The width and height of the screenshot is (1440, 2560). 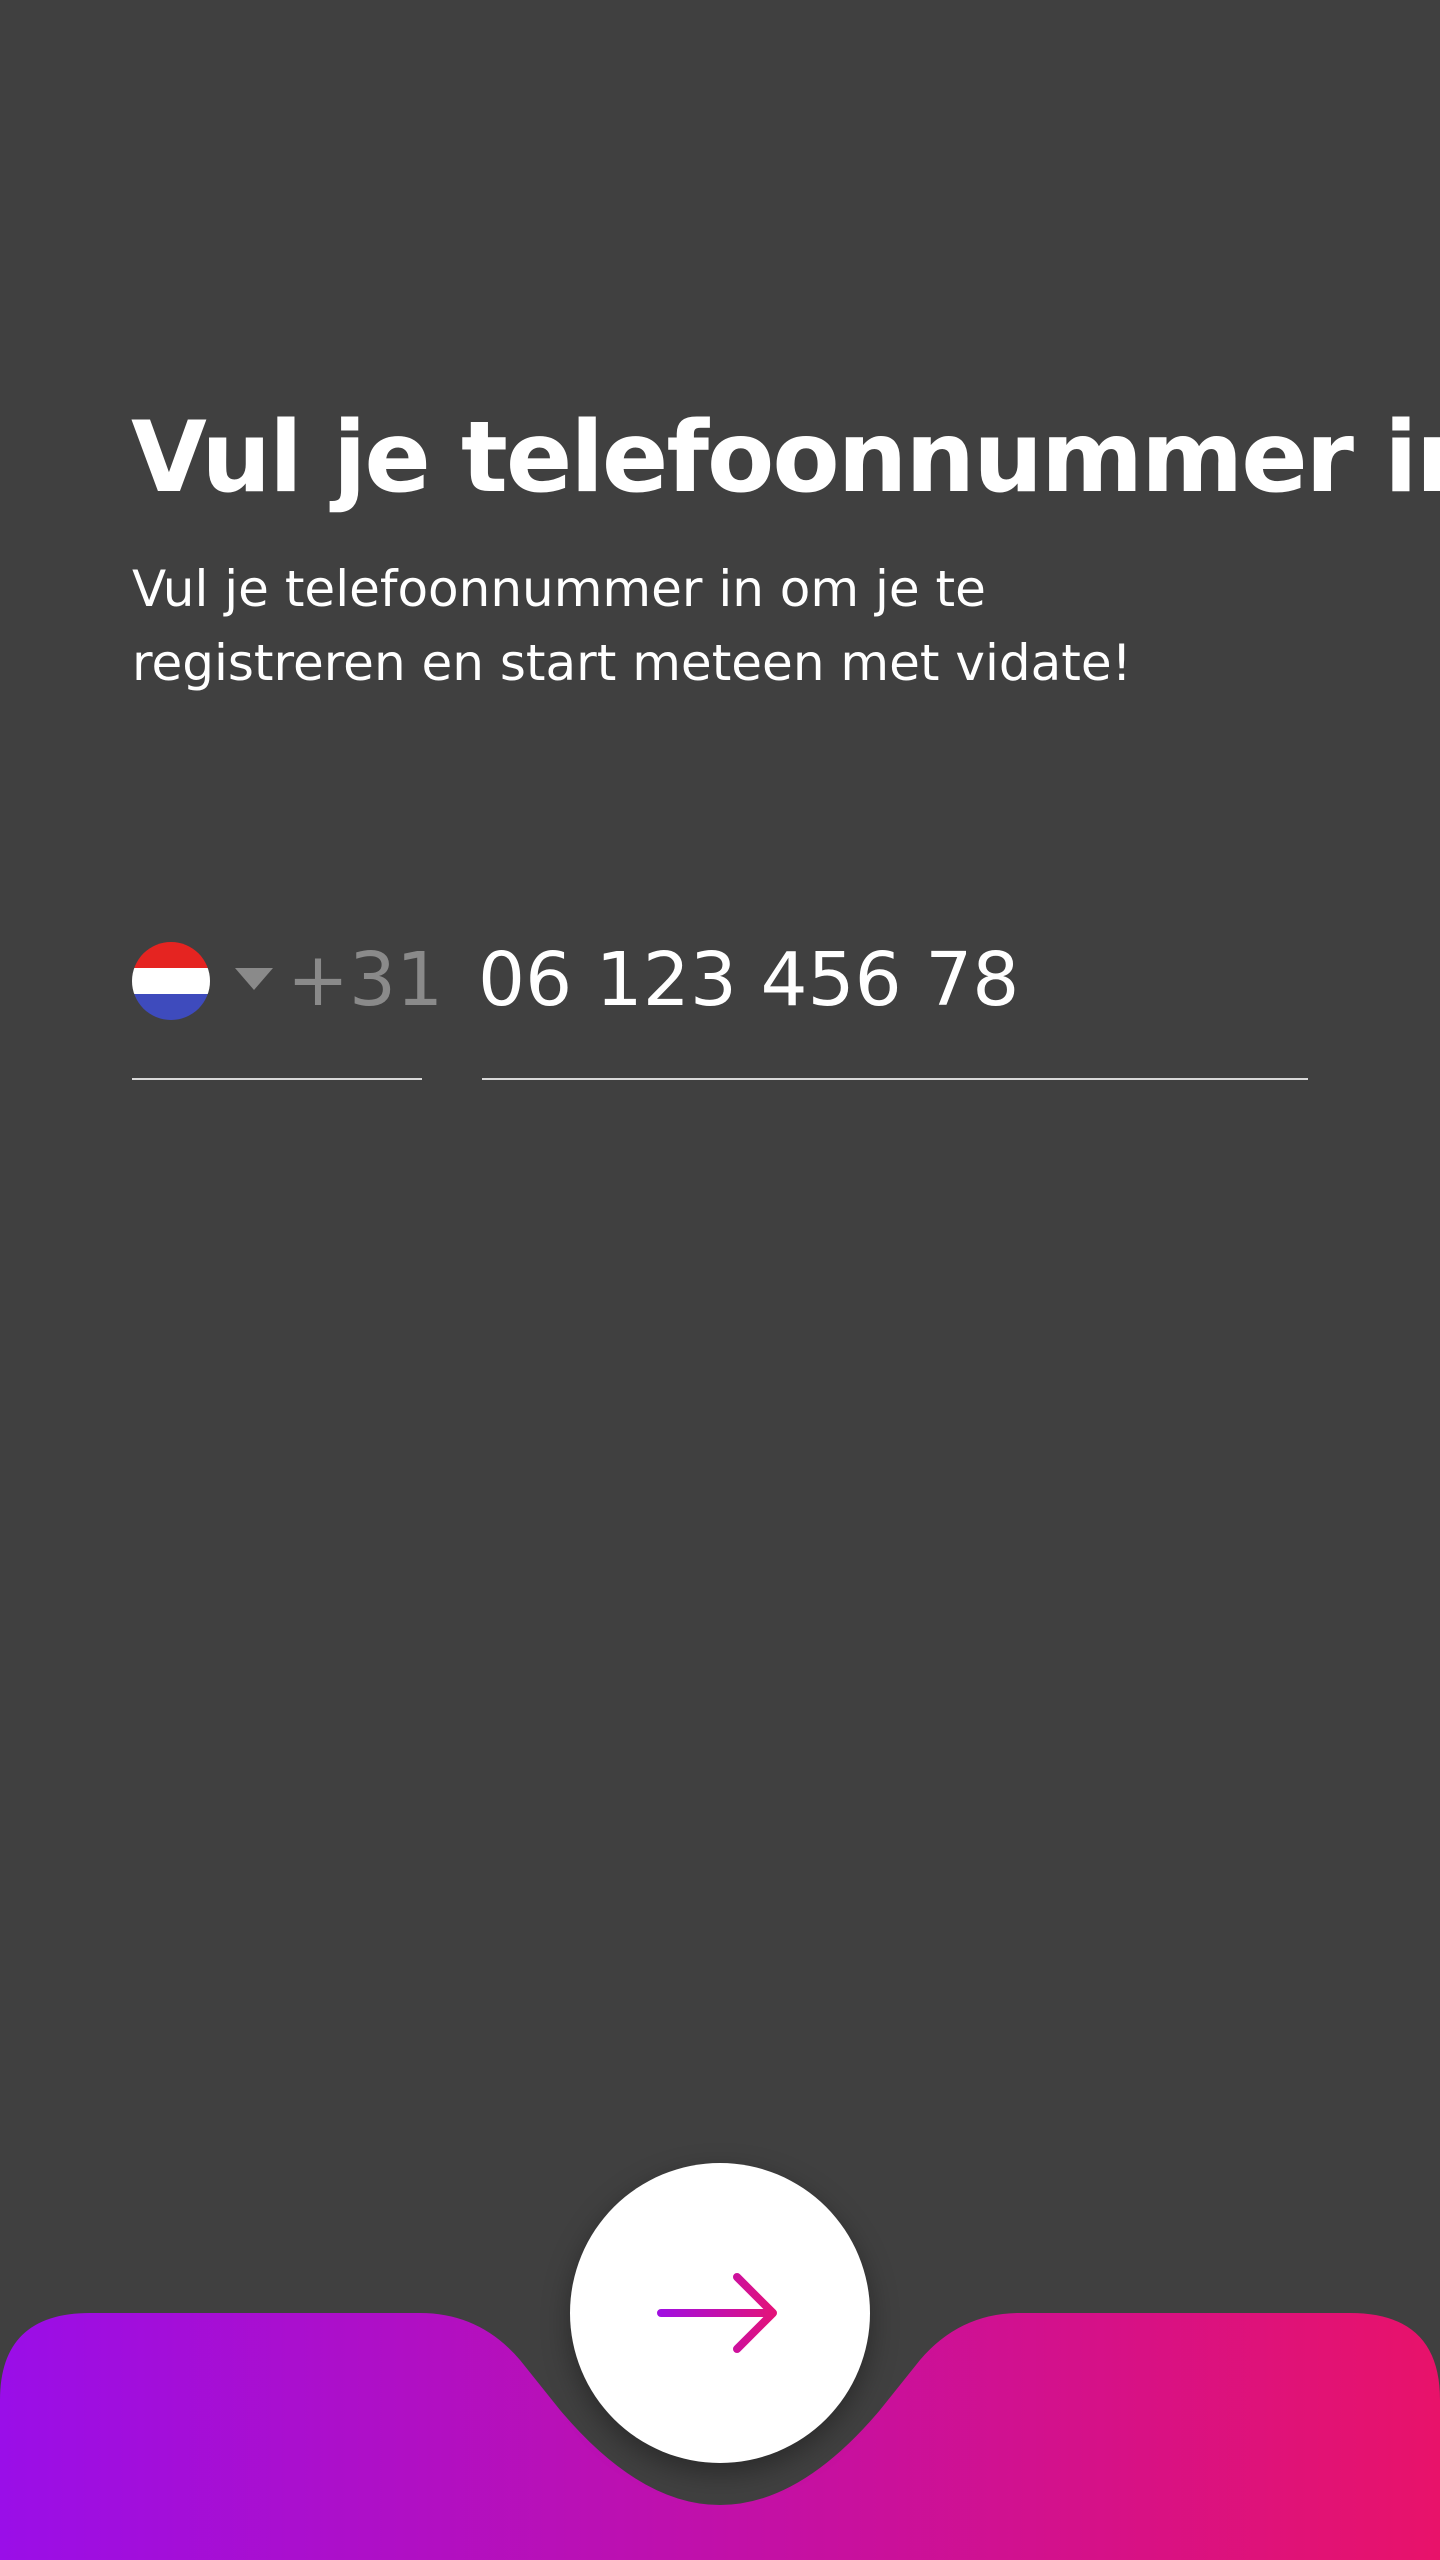 What do you see at coordinates (254, 979) in the screenshot?
I see `chevron-down-icon` at bounding box center [254, 979].